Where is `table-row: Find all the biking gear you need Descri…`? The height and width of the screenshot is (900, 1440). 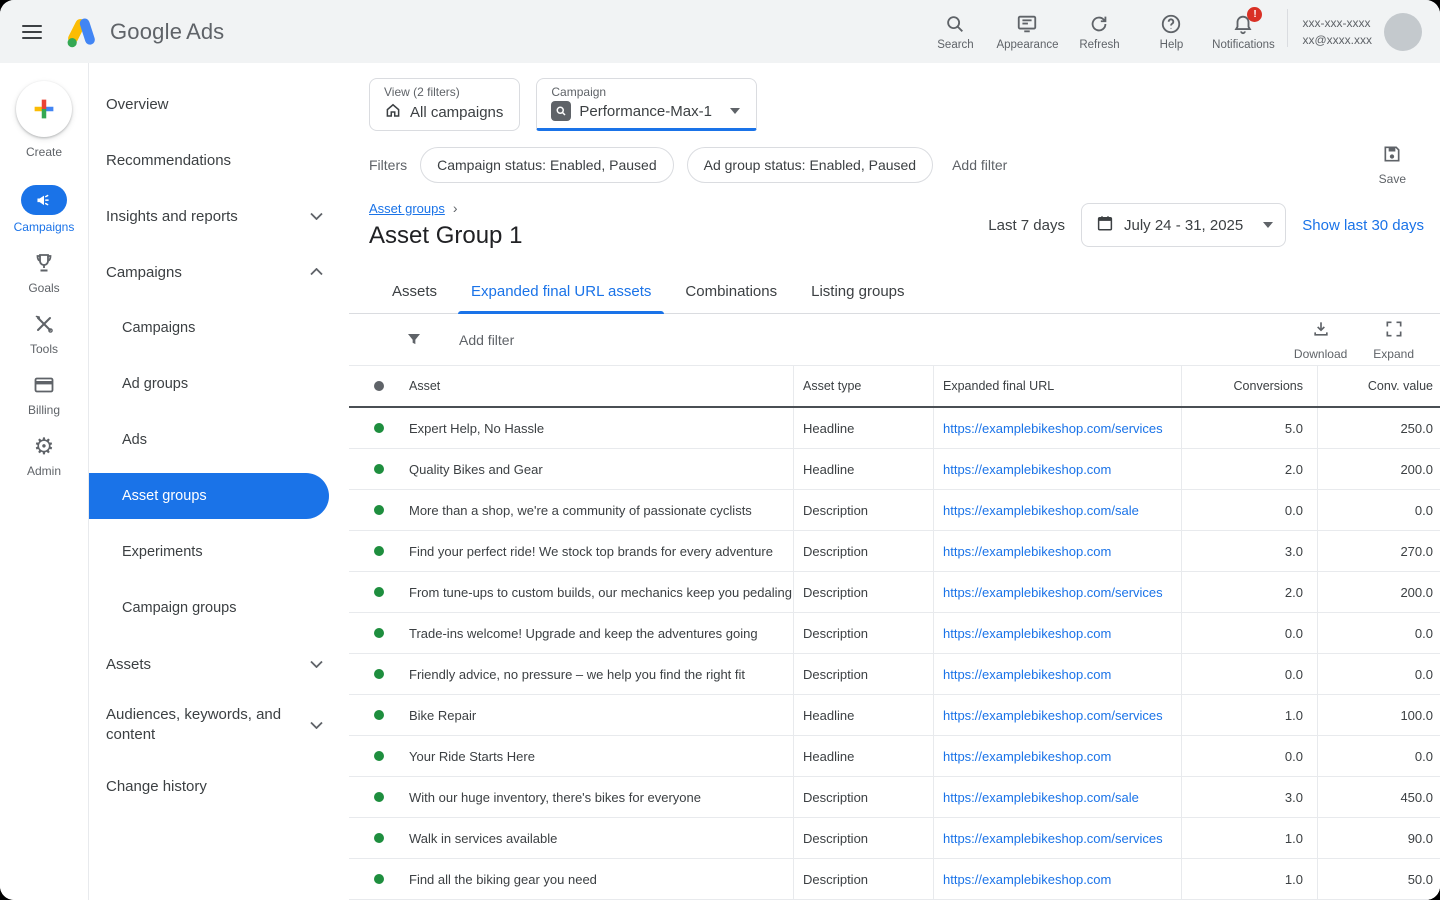
table-row: Find all the biking gear you need Descri… is located at coordinates (894, 879).